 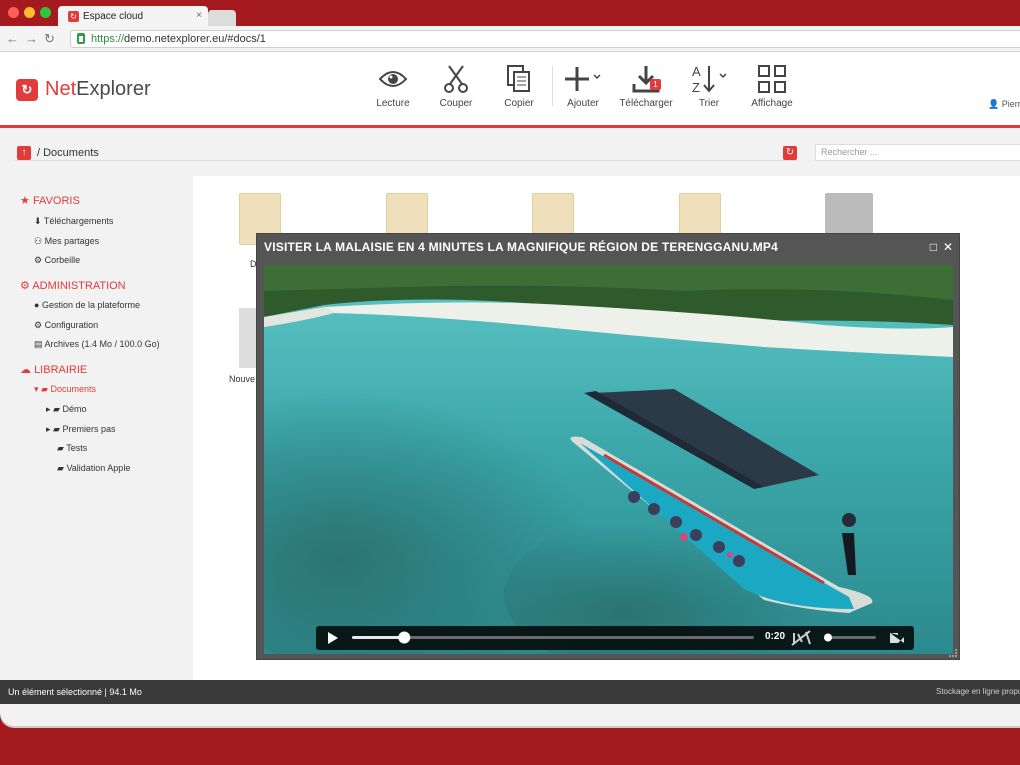 What do you see at coordinates (36, 389) in the screenshot?
I see `caret-down-icon: ▾` at bounding box center [36, 389].